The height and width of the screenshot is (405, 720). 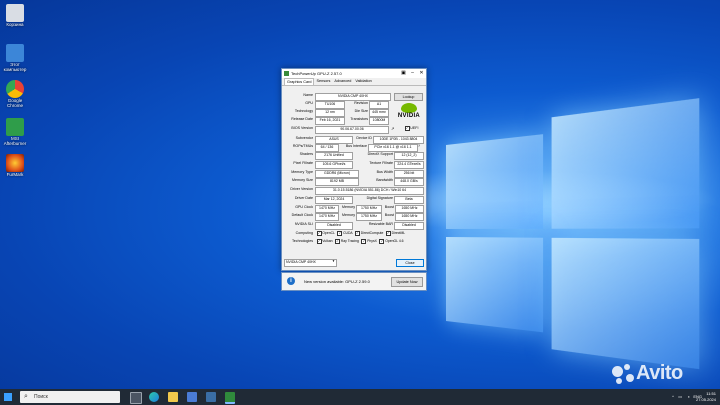 I want to click on pixel-label: Pixel Fillrate, so click(x=303, y=163).